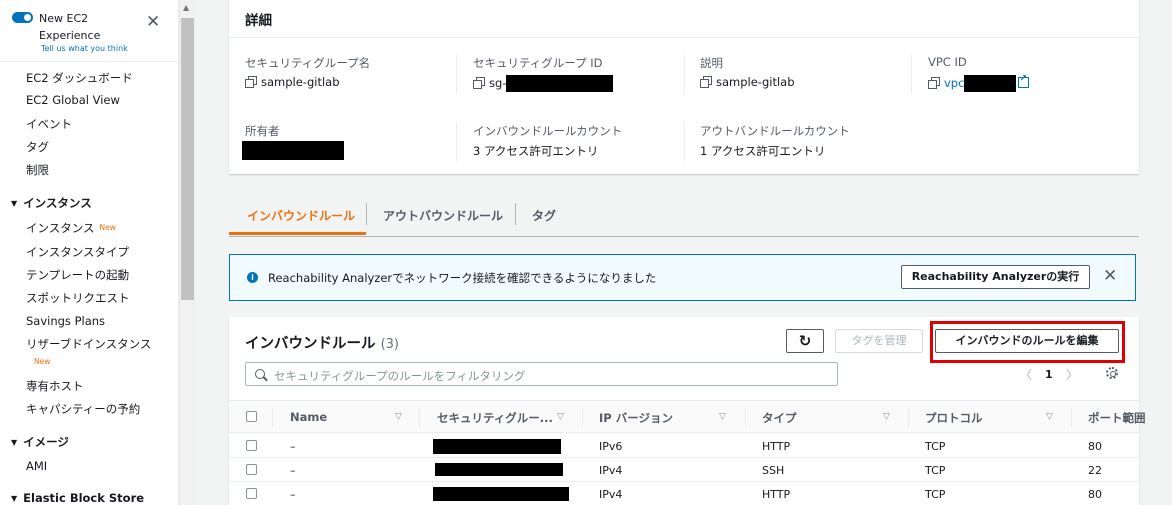  Describe the element at coordinates (879, 341) in the screenshot. I see `manage-tags-button: タグを管理` at that location.